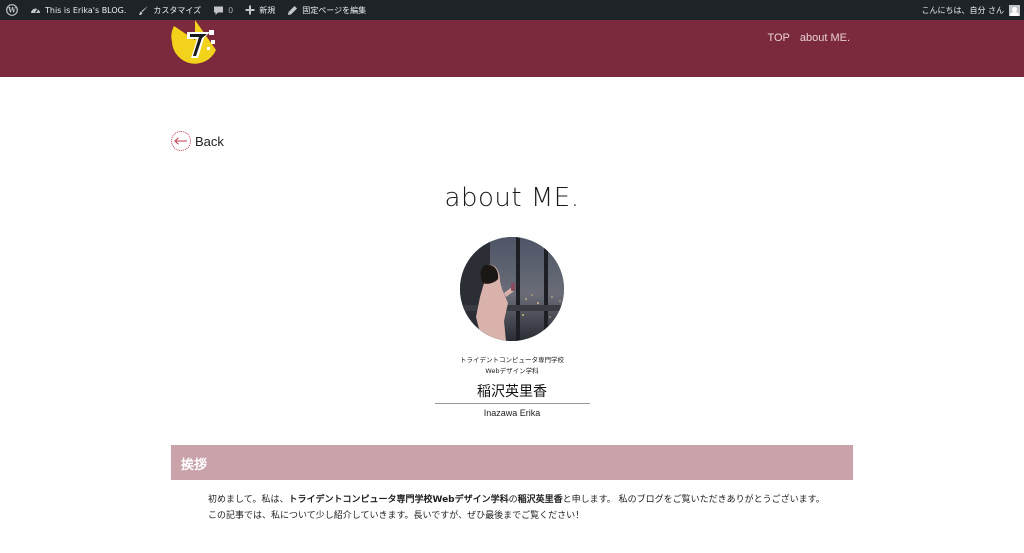 The image size is (1024, 553). Describe the element at coordinates (219, 10) in the screenshot. I see `comment-icon` at that location.